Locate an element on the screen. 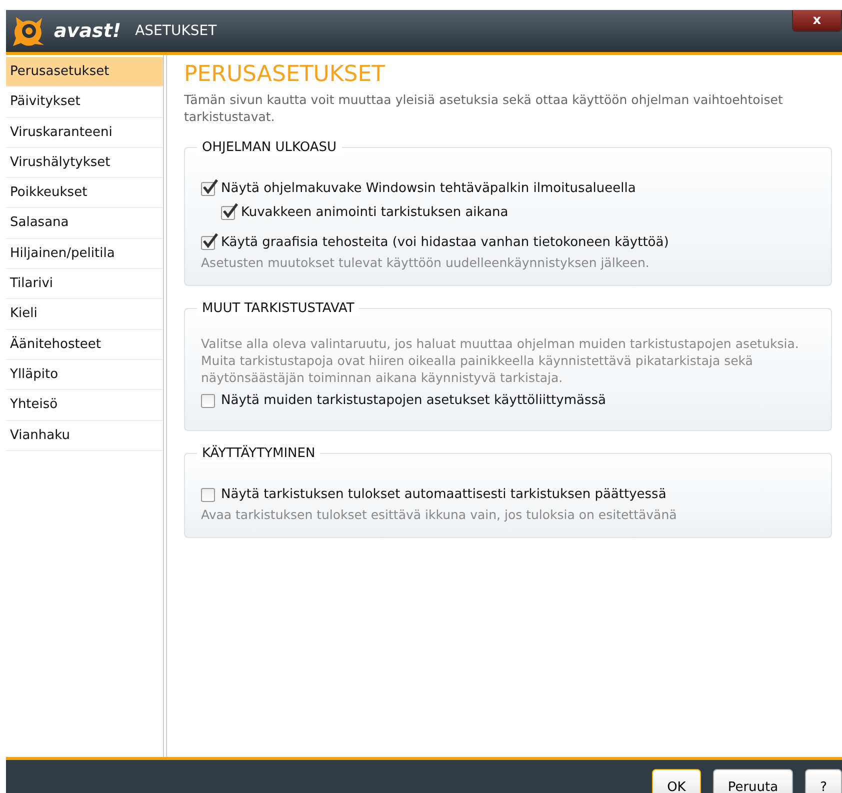 The height and width of the screenshot is (793, 842). sidebar-item: Virushälytykset is located at coordinates (84, 163).